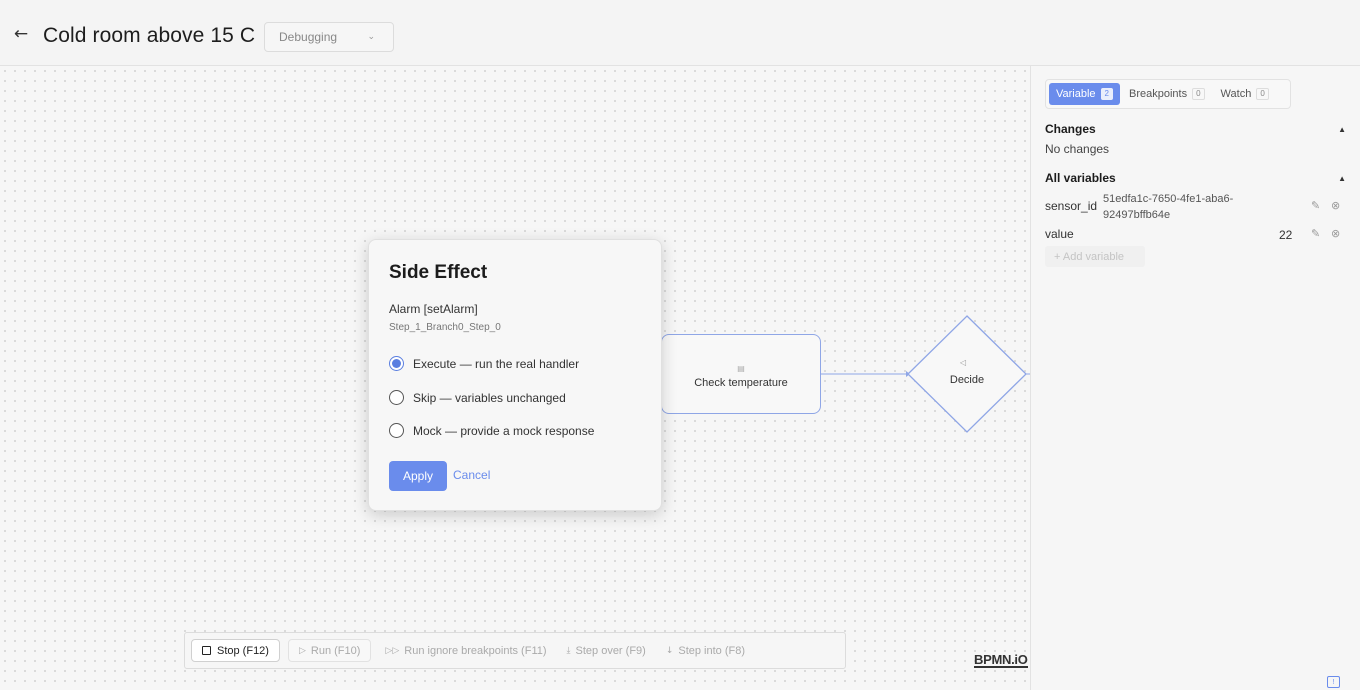 The image size is (1360, 690). What do you see at coordinates (496, 363) in the screenshot?
I see `option-execute-label: Execute — run the real handler` at bounding box center [496, 363].